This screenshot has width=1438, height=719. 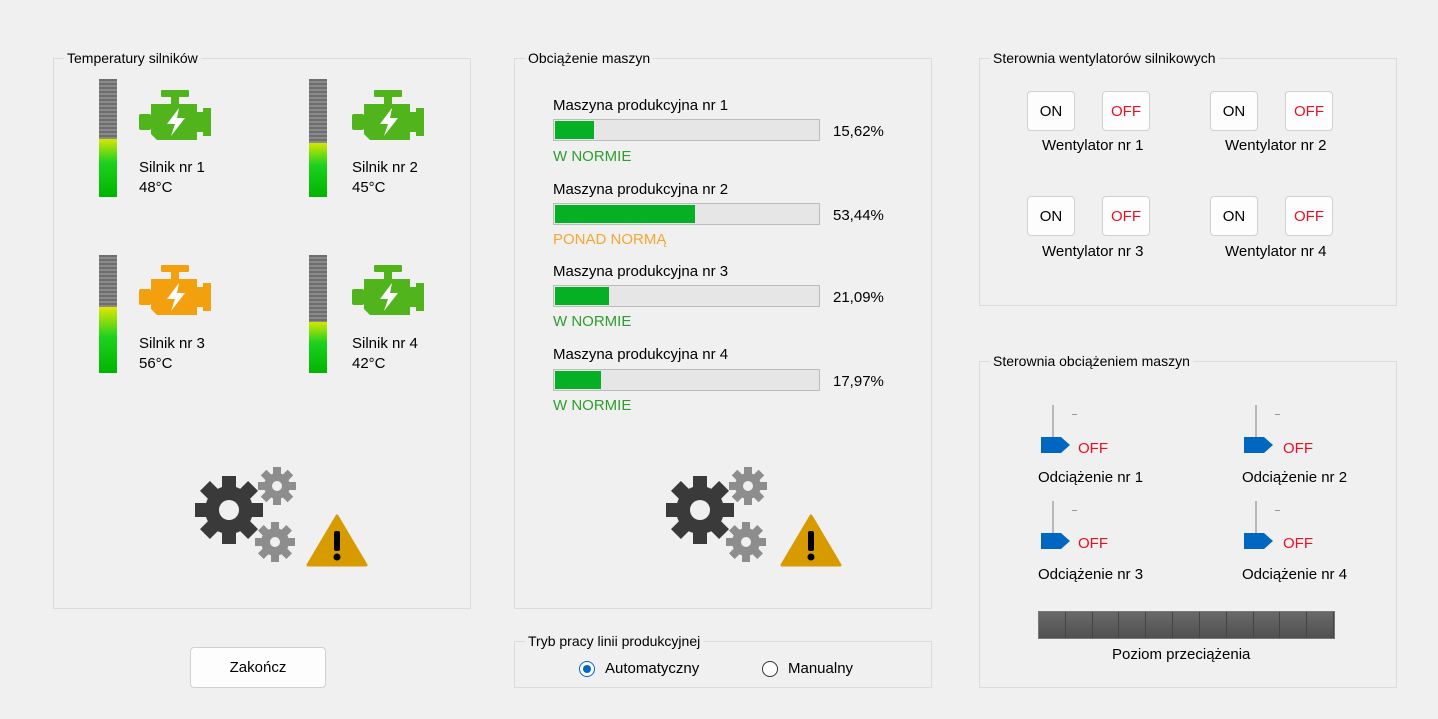 What do you see at coordinates (385, 178) in the screenshot?
I see `engine-label-2: Silnik nr 2 45°C` at bounding box center [385, 178].